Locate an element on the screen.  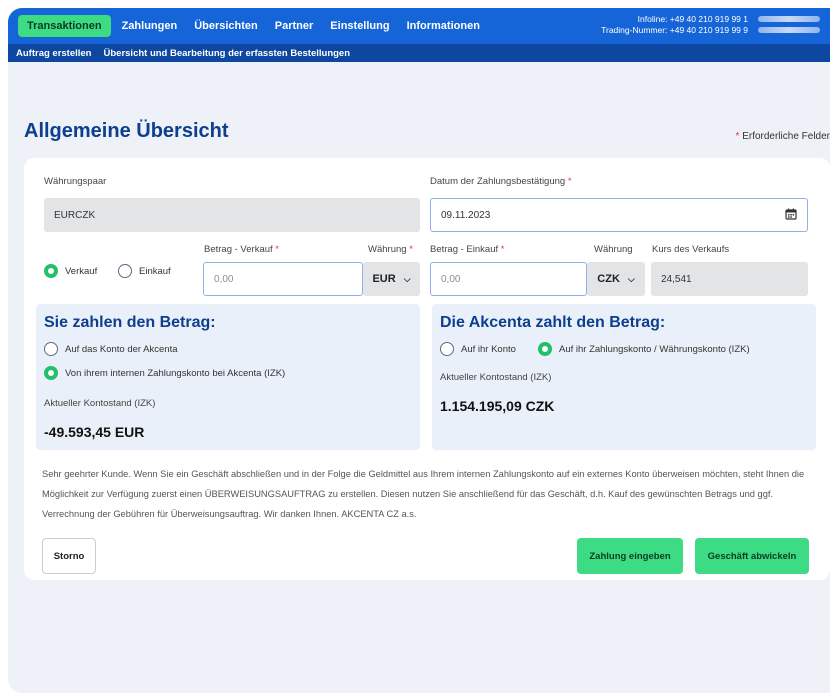
amount-sell-label: Betrag - Verkauf * is located at coordinates (241, 249).